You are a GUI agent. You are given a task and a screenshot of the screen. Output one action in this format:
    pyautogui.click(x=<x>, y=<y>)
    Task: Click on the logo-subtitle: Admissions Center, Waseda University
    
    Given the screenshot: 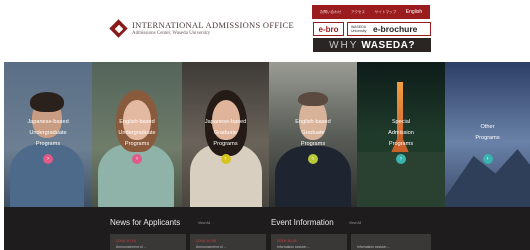 What is the action you would take?
    pyautogui.click(x=171, y=33)
    